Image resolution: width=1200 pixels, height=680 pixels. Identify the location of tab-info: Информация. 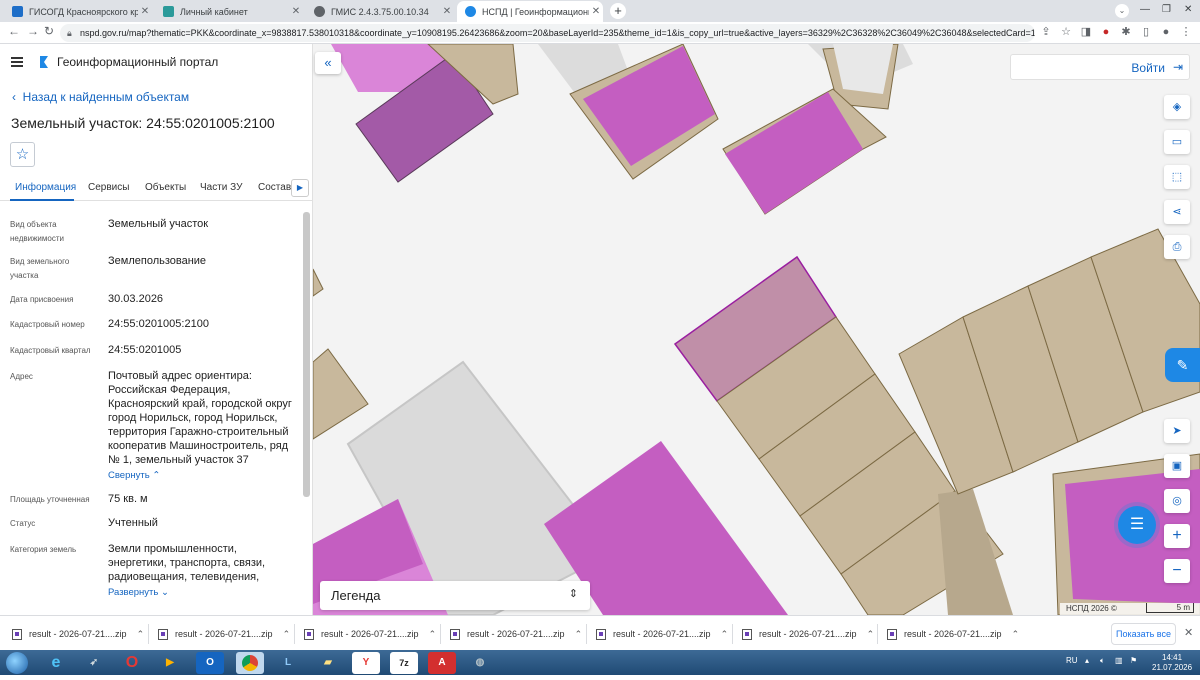
(45, 187).